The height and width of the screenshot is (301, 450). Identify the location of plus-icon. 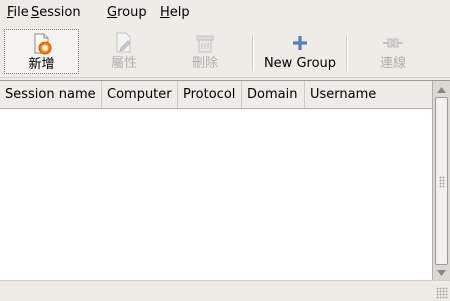
(300, 43).